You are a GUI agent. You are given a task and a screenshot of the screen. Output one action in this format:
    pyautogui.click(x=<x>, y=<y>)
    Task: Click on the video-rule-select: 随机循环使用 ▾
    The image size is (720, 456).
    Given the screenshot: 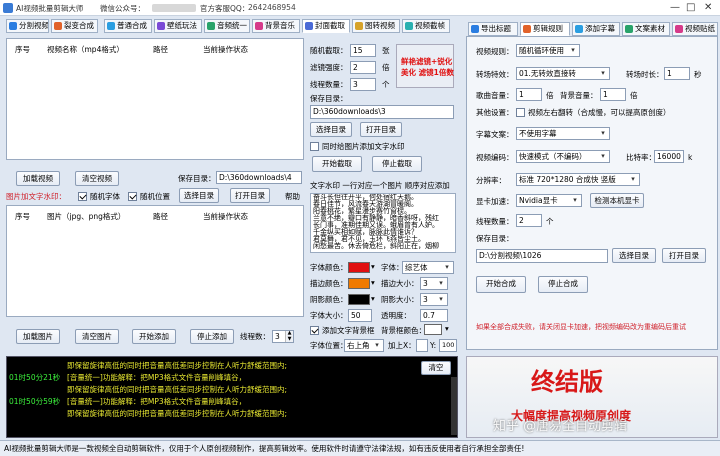 What is the action you would take?
    pyautogui.click(x=548, y=50)
    